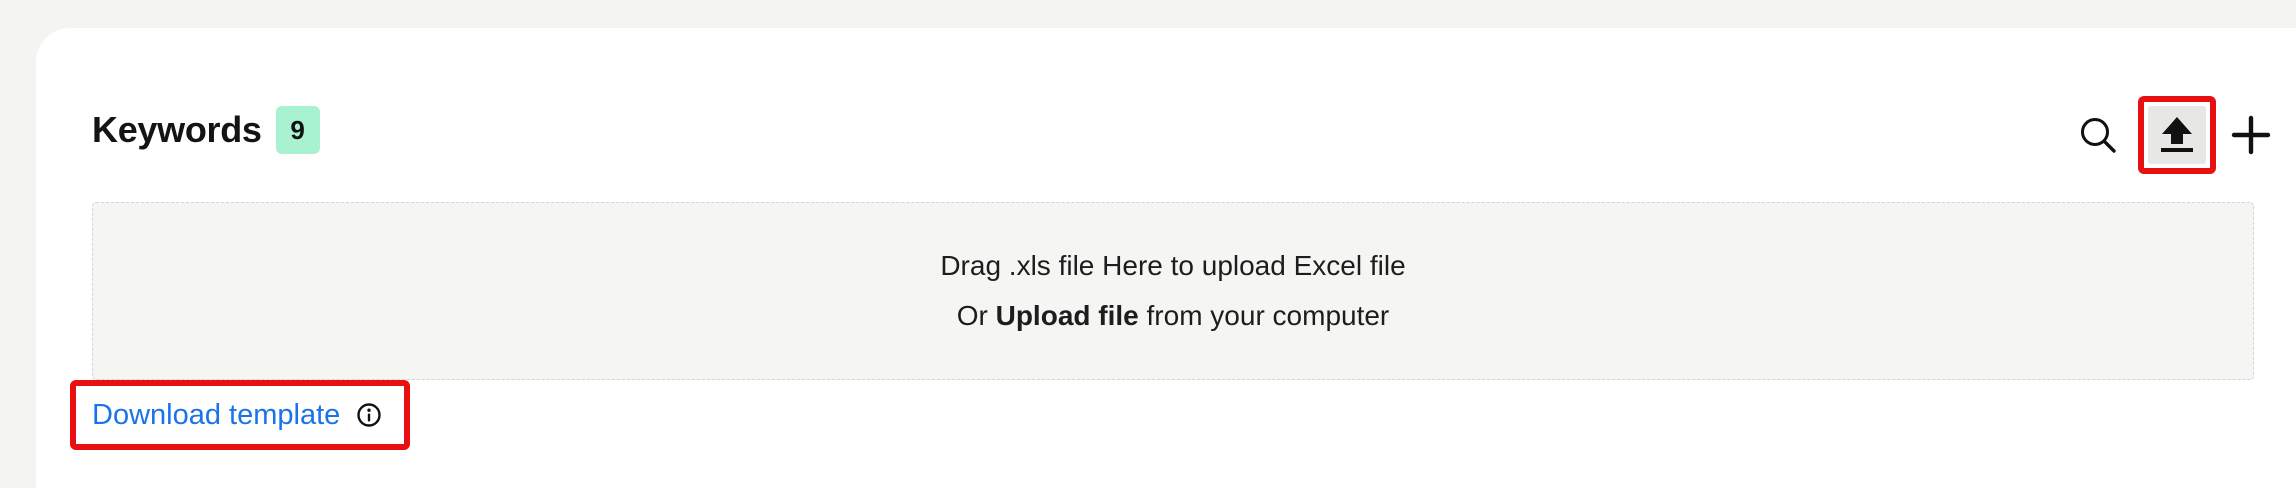 The height and width of the screenshot is (488, 2296). I want to click on dropzone-suffix: from your computer, so click(1264, 315).